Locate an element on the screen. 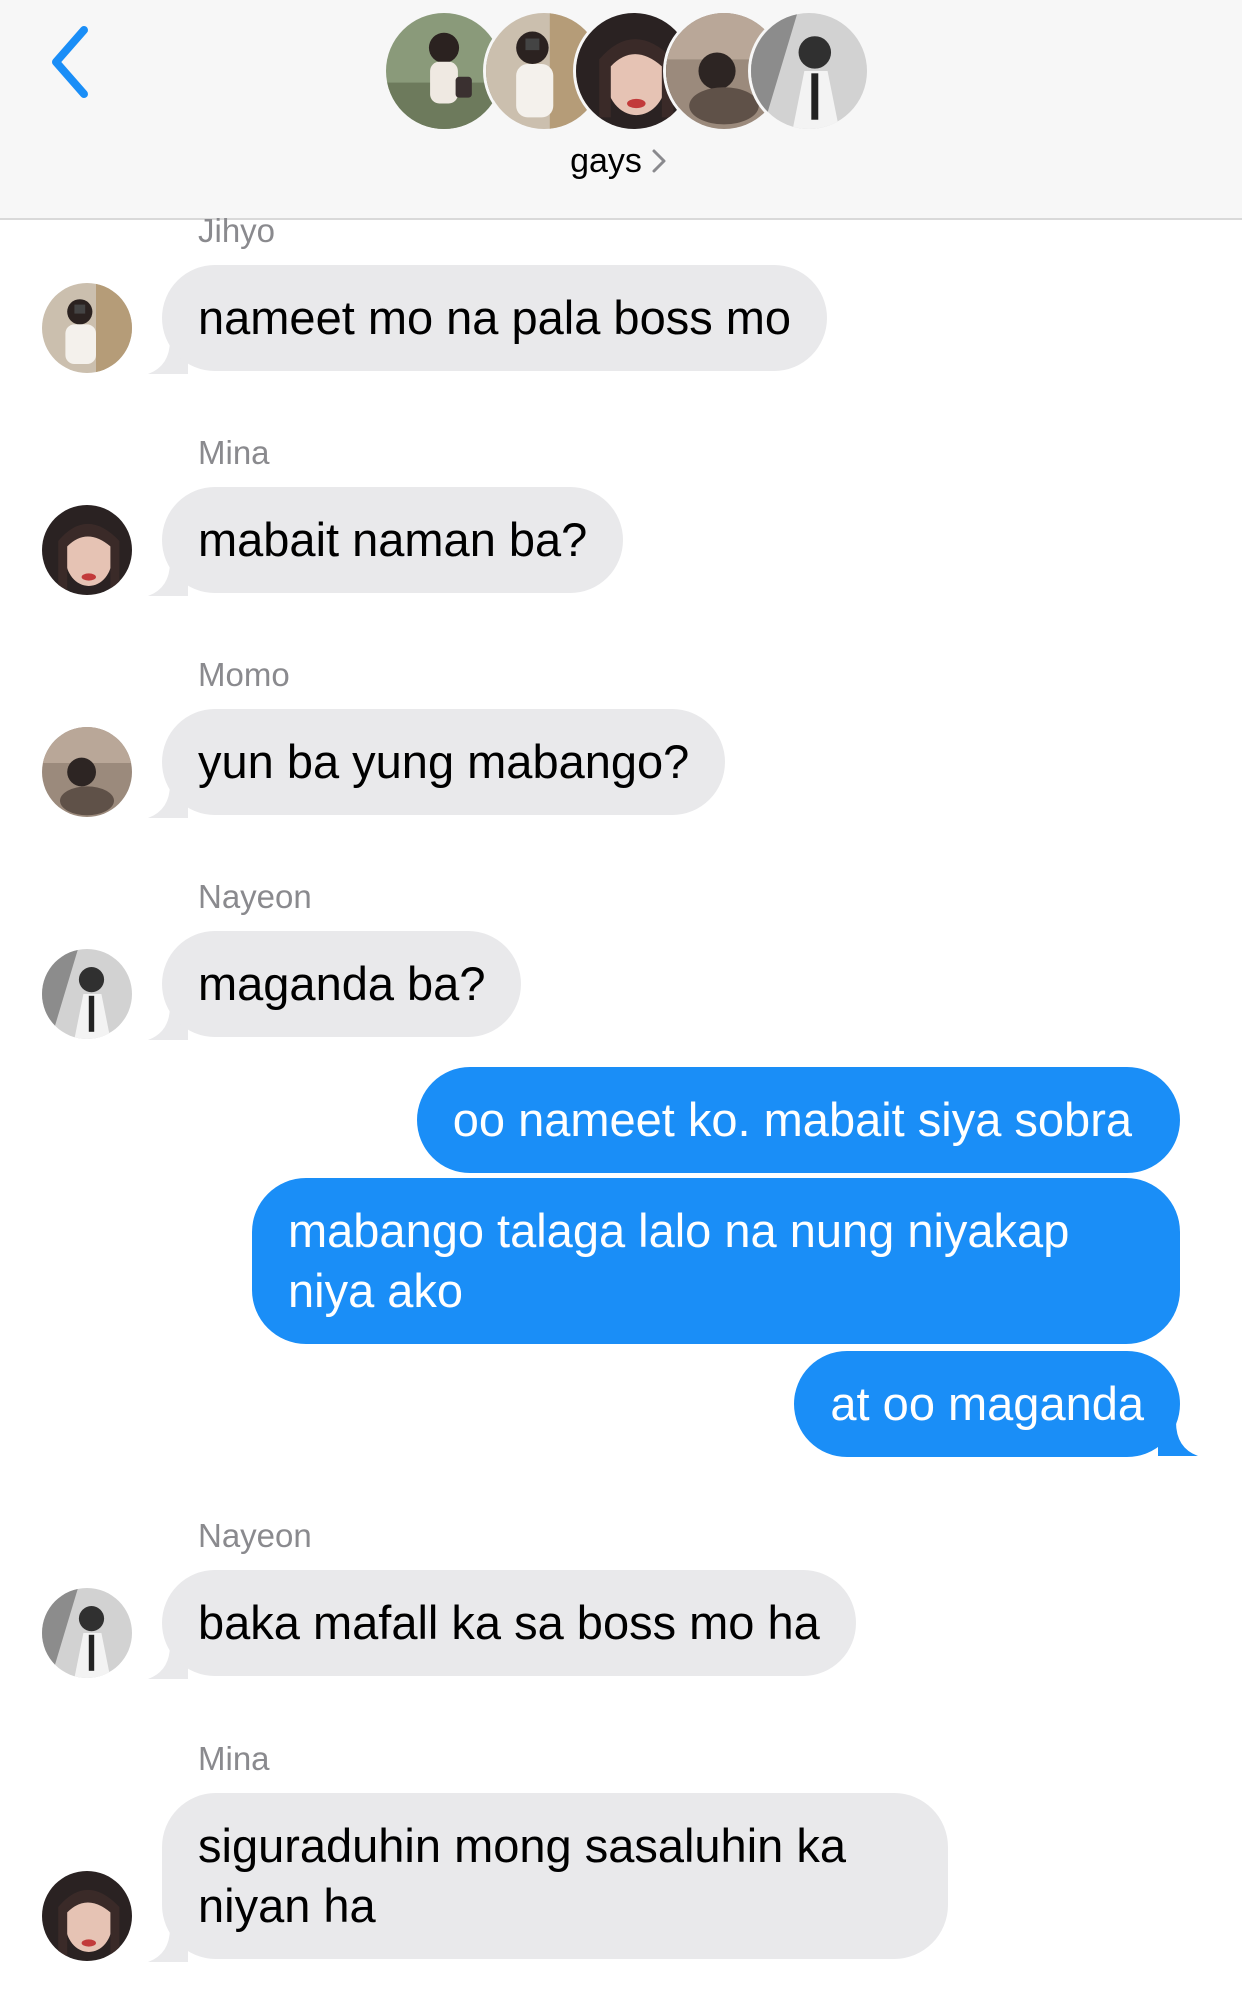  incoming-message-bubble: yun ba yung mabango? is located at coordinates (444, 762).